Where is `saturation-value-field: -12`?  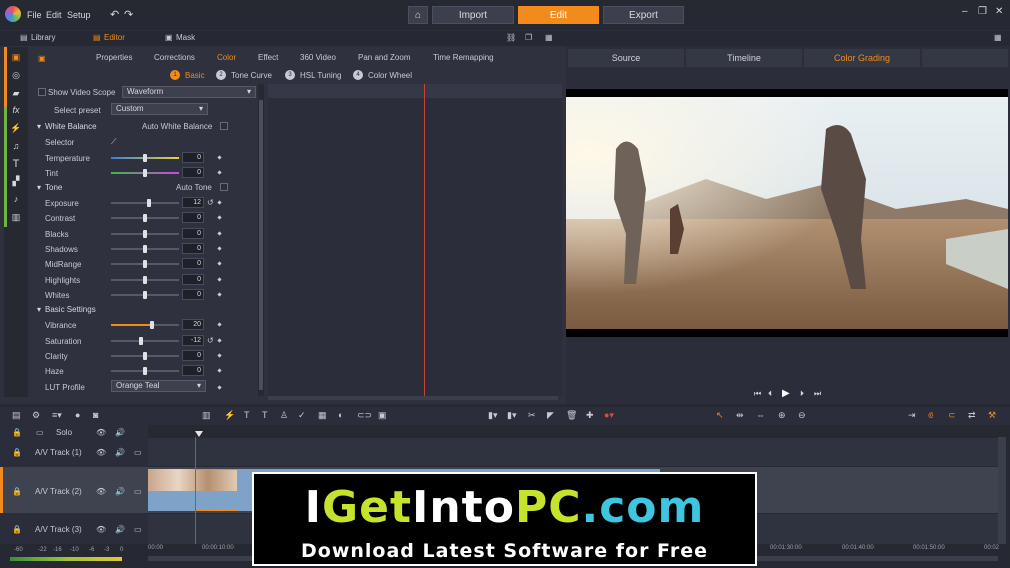
saturation-value-field: -12 is located at coordinates (193, 340).